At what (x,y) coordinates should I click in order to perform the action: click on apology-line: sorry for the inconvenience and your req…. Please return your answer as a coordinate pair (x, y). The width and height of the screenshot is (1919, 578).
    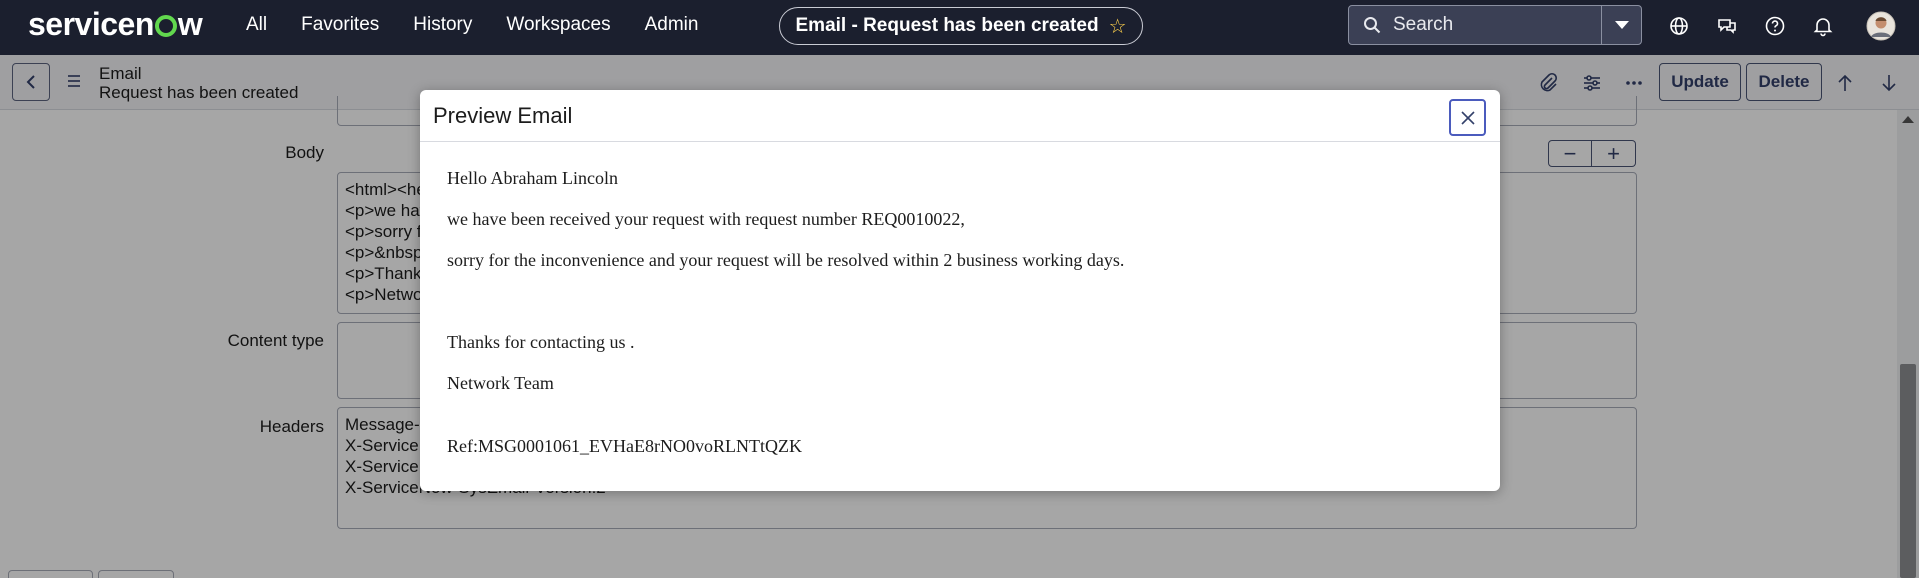
    Looking at the image, I should click on (786, 260).